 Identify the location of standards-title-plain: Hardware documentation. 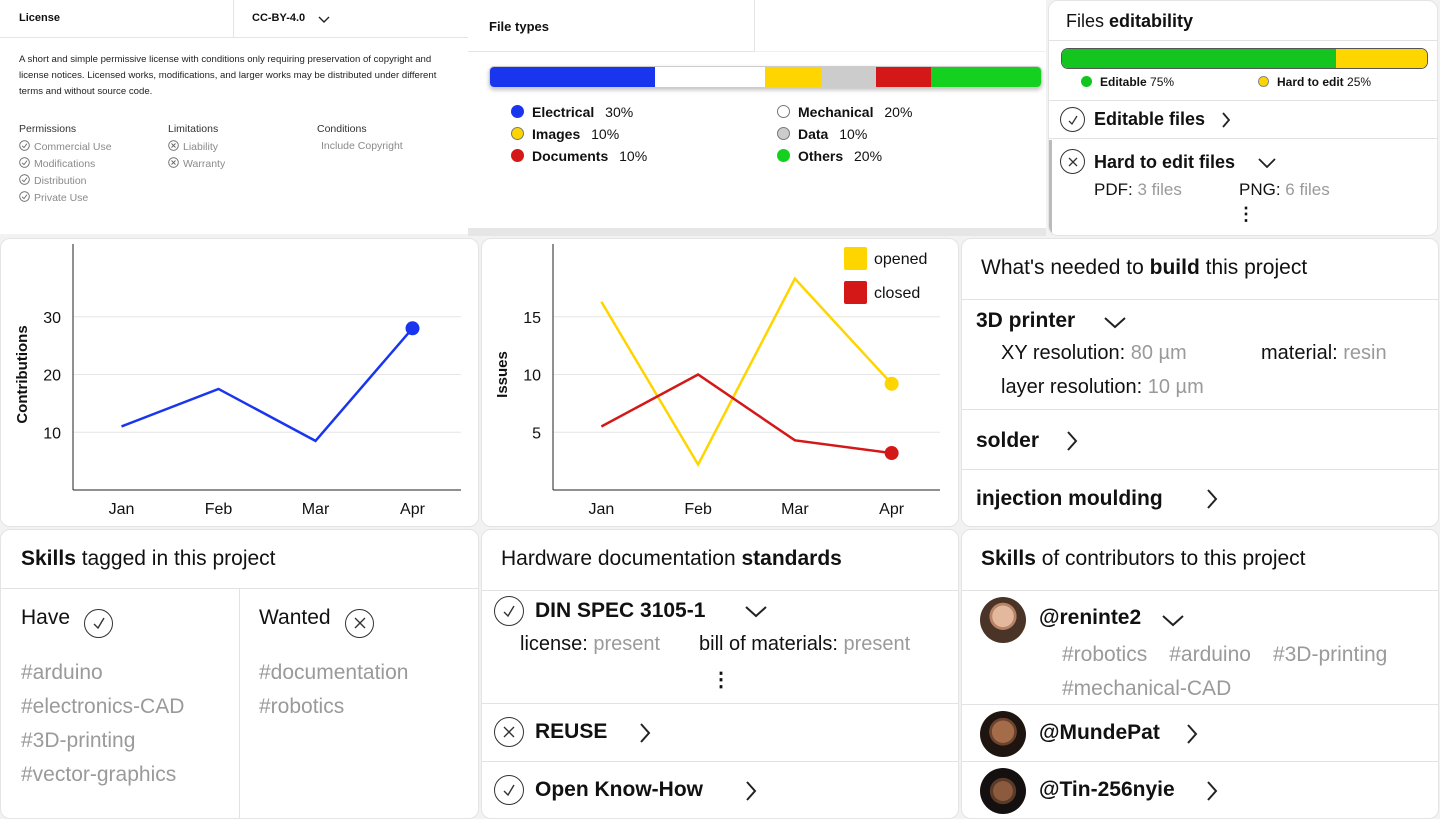
(621, 558).